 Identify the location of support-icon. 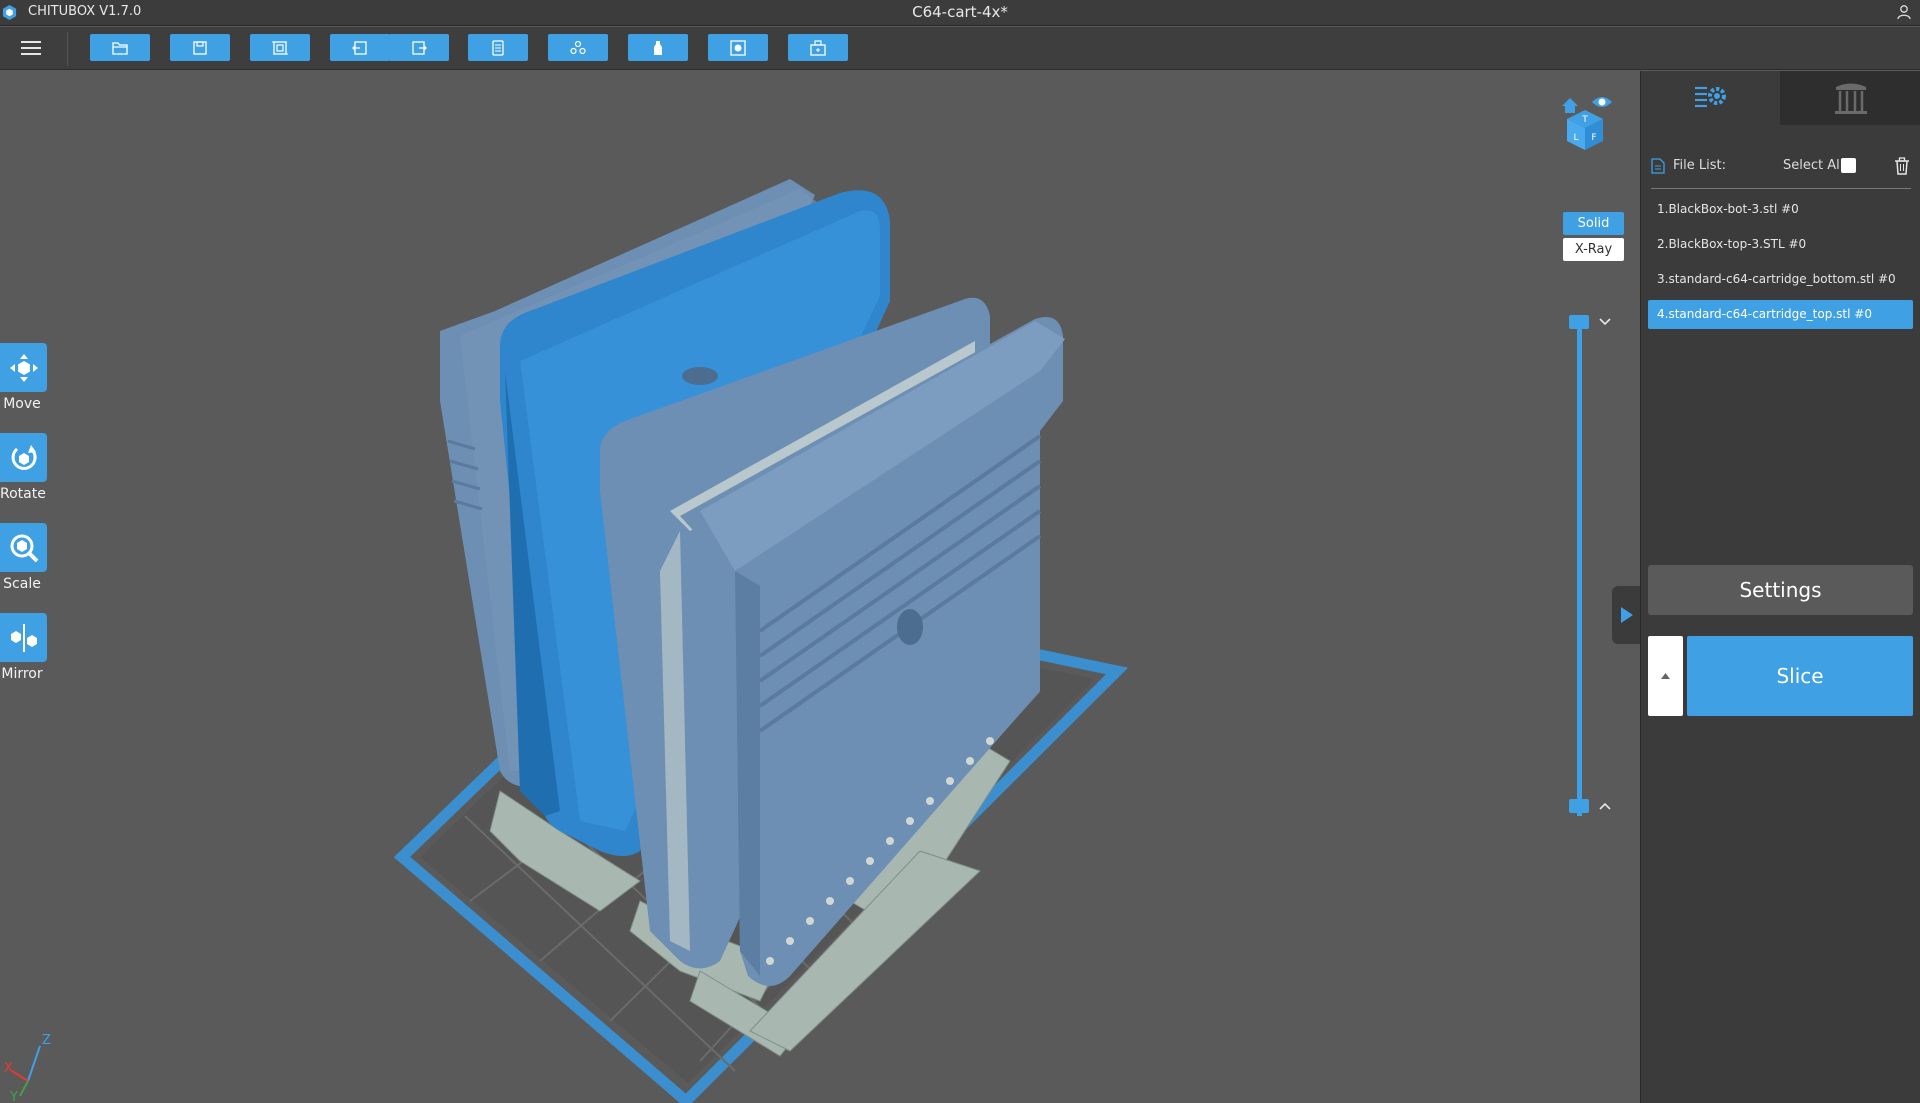
(658, 47).